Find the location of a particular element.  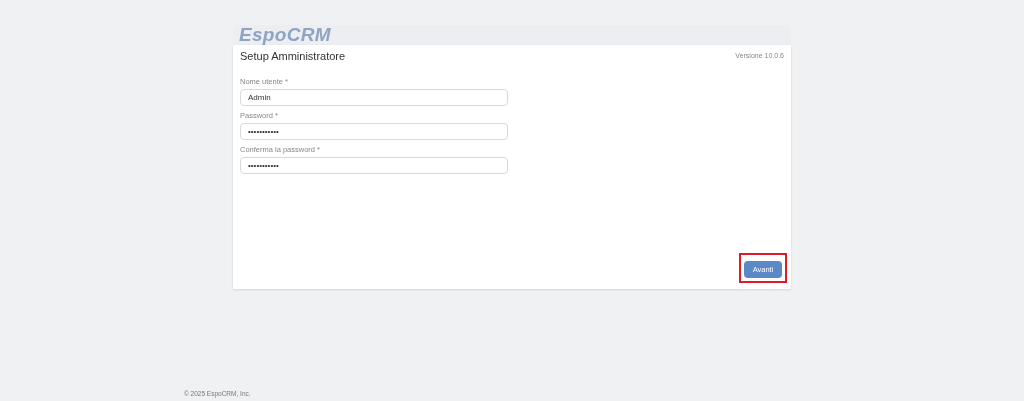

logo: EspoCRM is located at coordinates (285, 35).